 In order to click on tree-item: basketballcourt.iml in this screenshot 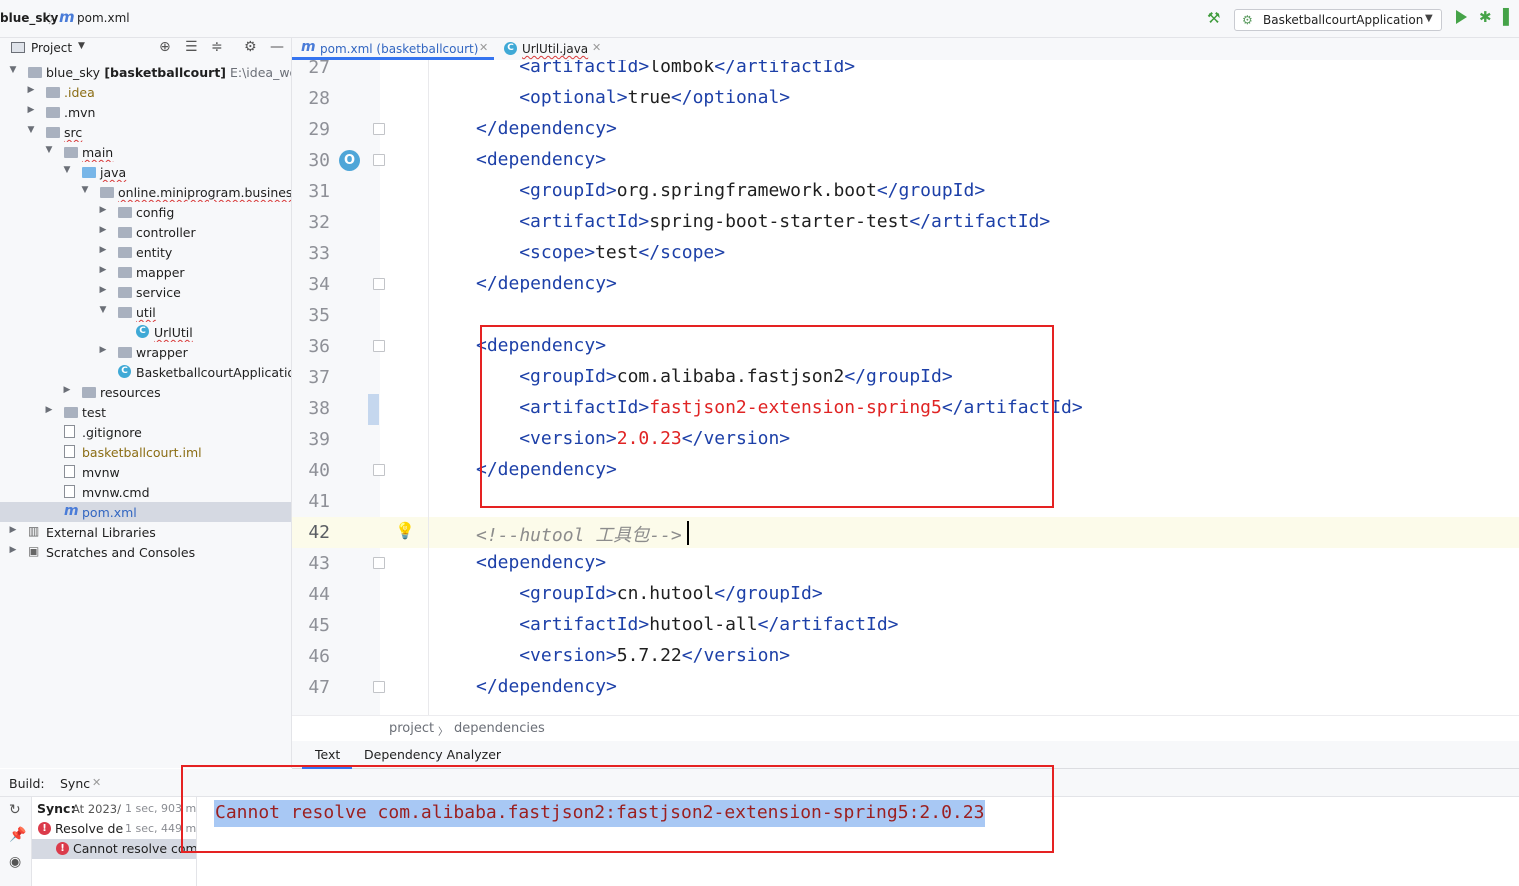, I will do `click(145, 452)`.